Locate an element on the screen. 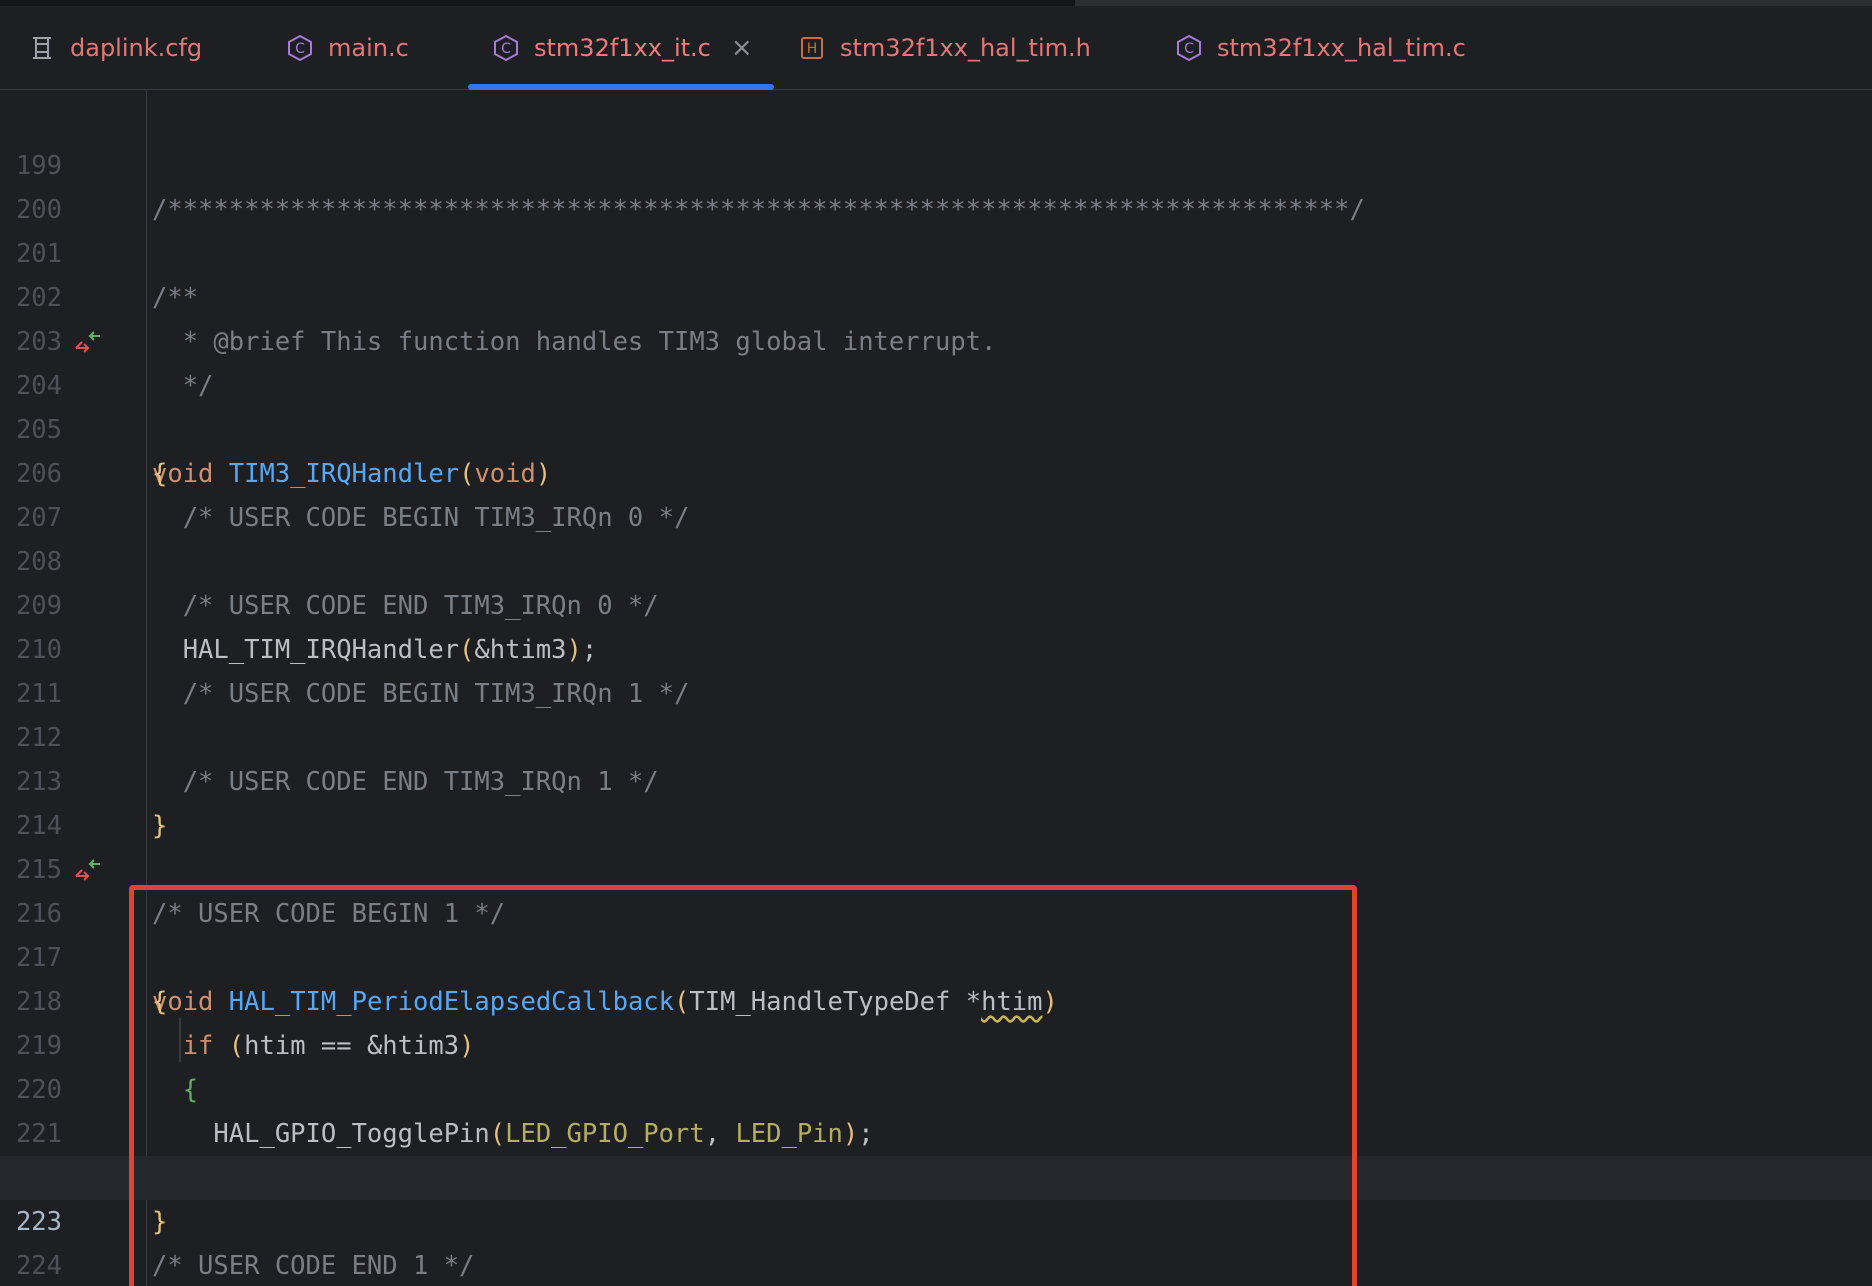 This screenshot has height=1286, width=1872. tab-daplink-cfg: daplink.cfg is located at coordinates (115, 47).